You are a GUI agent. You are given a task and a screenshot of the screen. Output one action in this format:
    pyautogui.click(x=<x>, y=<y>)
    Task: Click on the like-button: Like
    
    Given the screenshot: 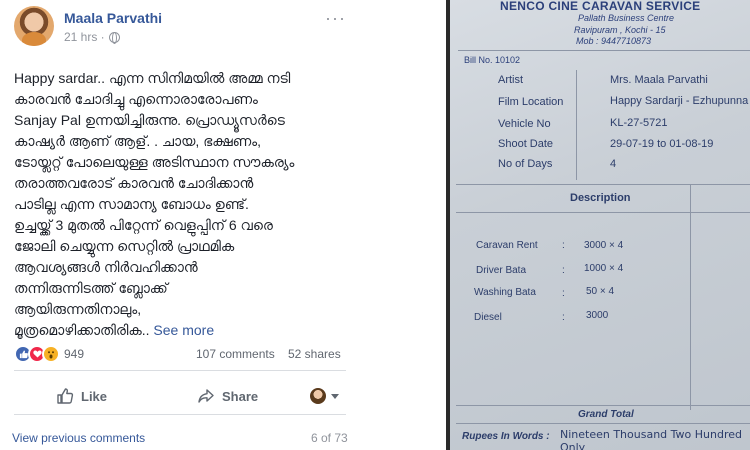 What is the action you would take?
    pyautogui.click(x=81, y=396)
    